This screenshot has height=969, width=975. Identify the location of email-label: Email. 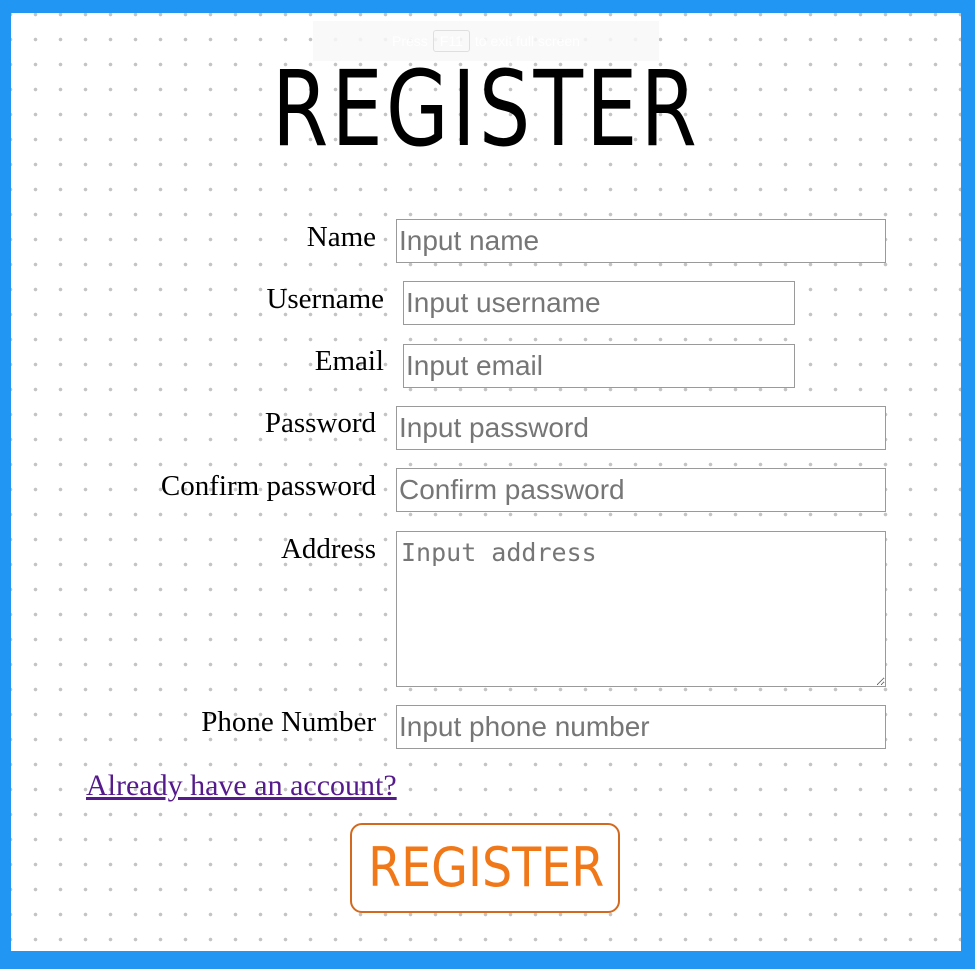
(349, 361).